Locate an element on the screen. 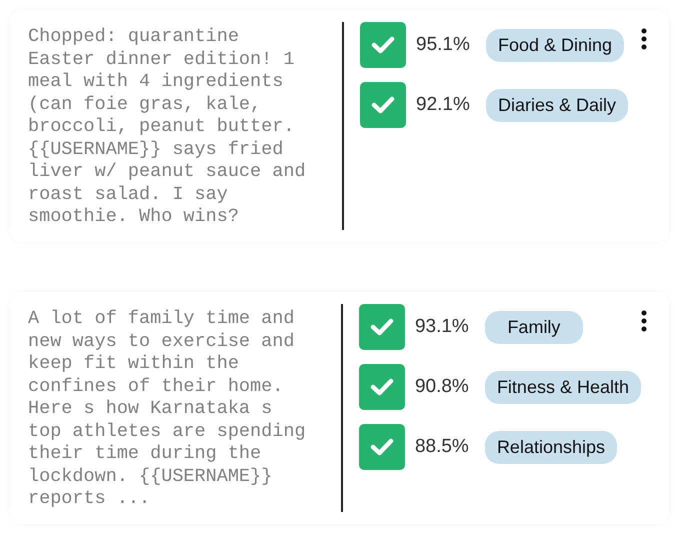 Image resolution: width=679 pixels, height=542 pixels. score-text: 95.1% is located at coordinates (443, 45).